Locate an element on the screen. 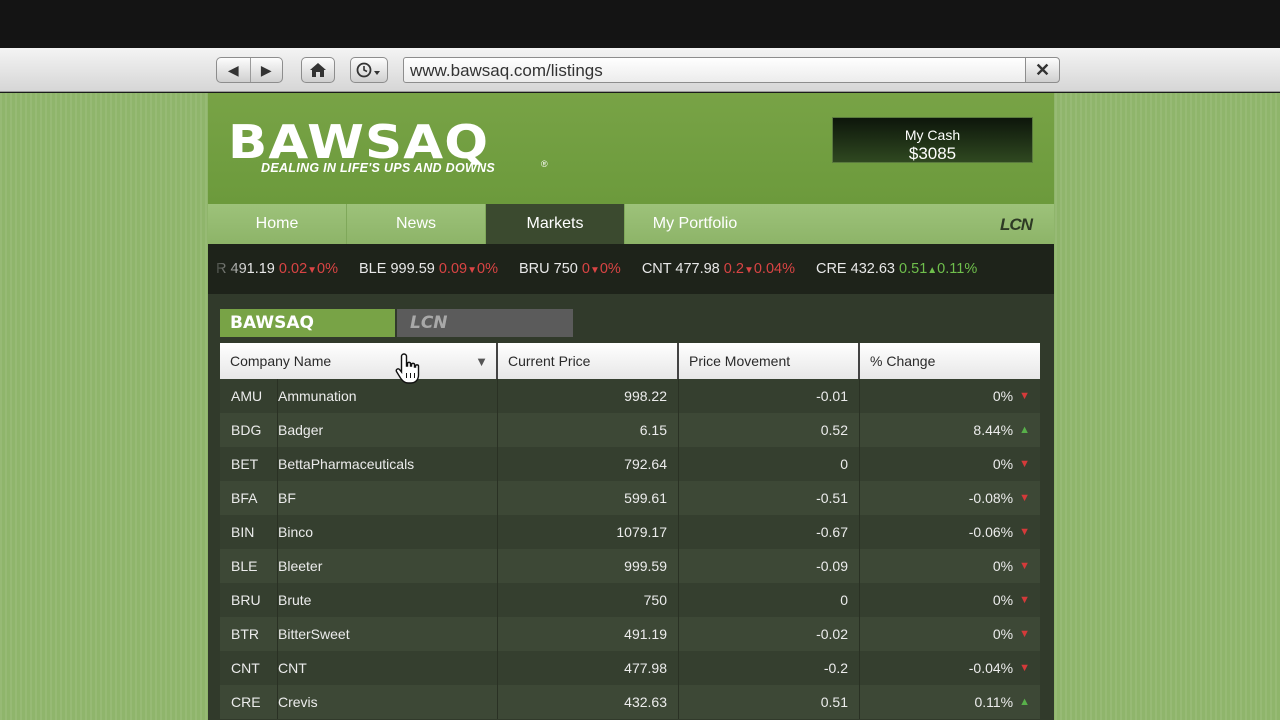  table-row: CRE Crevis 432.63 0.51 0.11% ▲ is located at coordinates (630, 702).